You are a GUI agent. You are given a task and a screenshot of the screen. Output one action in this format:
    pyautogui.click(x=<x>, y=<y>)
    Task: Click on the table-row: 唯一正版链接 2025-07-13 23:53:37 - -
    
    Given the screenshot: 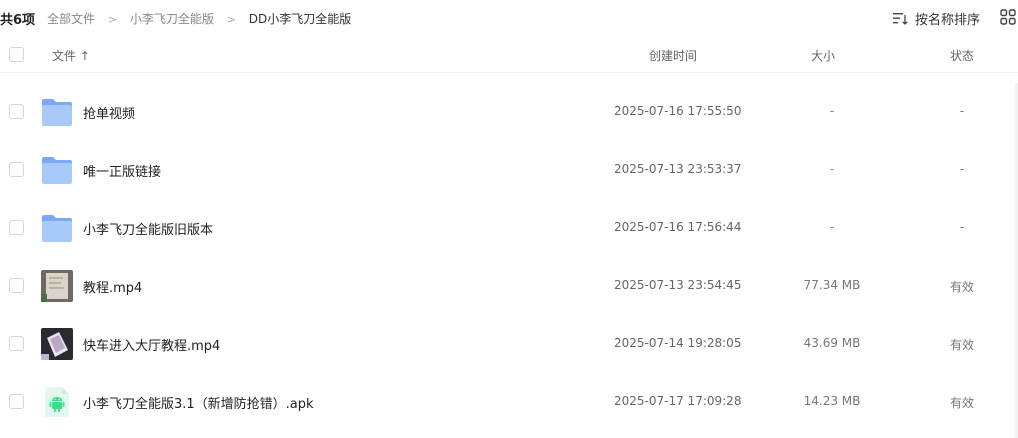 What is the action you would take?
    pyautogui.click(x=509, y=170)
    